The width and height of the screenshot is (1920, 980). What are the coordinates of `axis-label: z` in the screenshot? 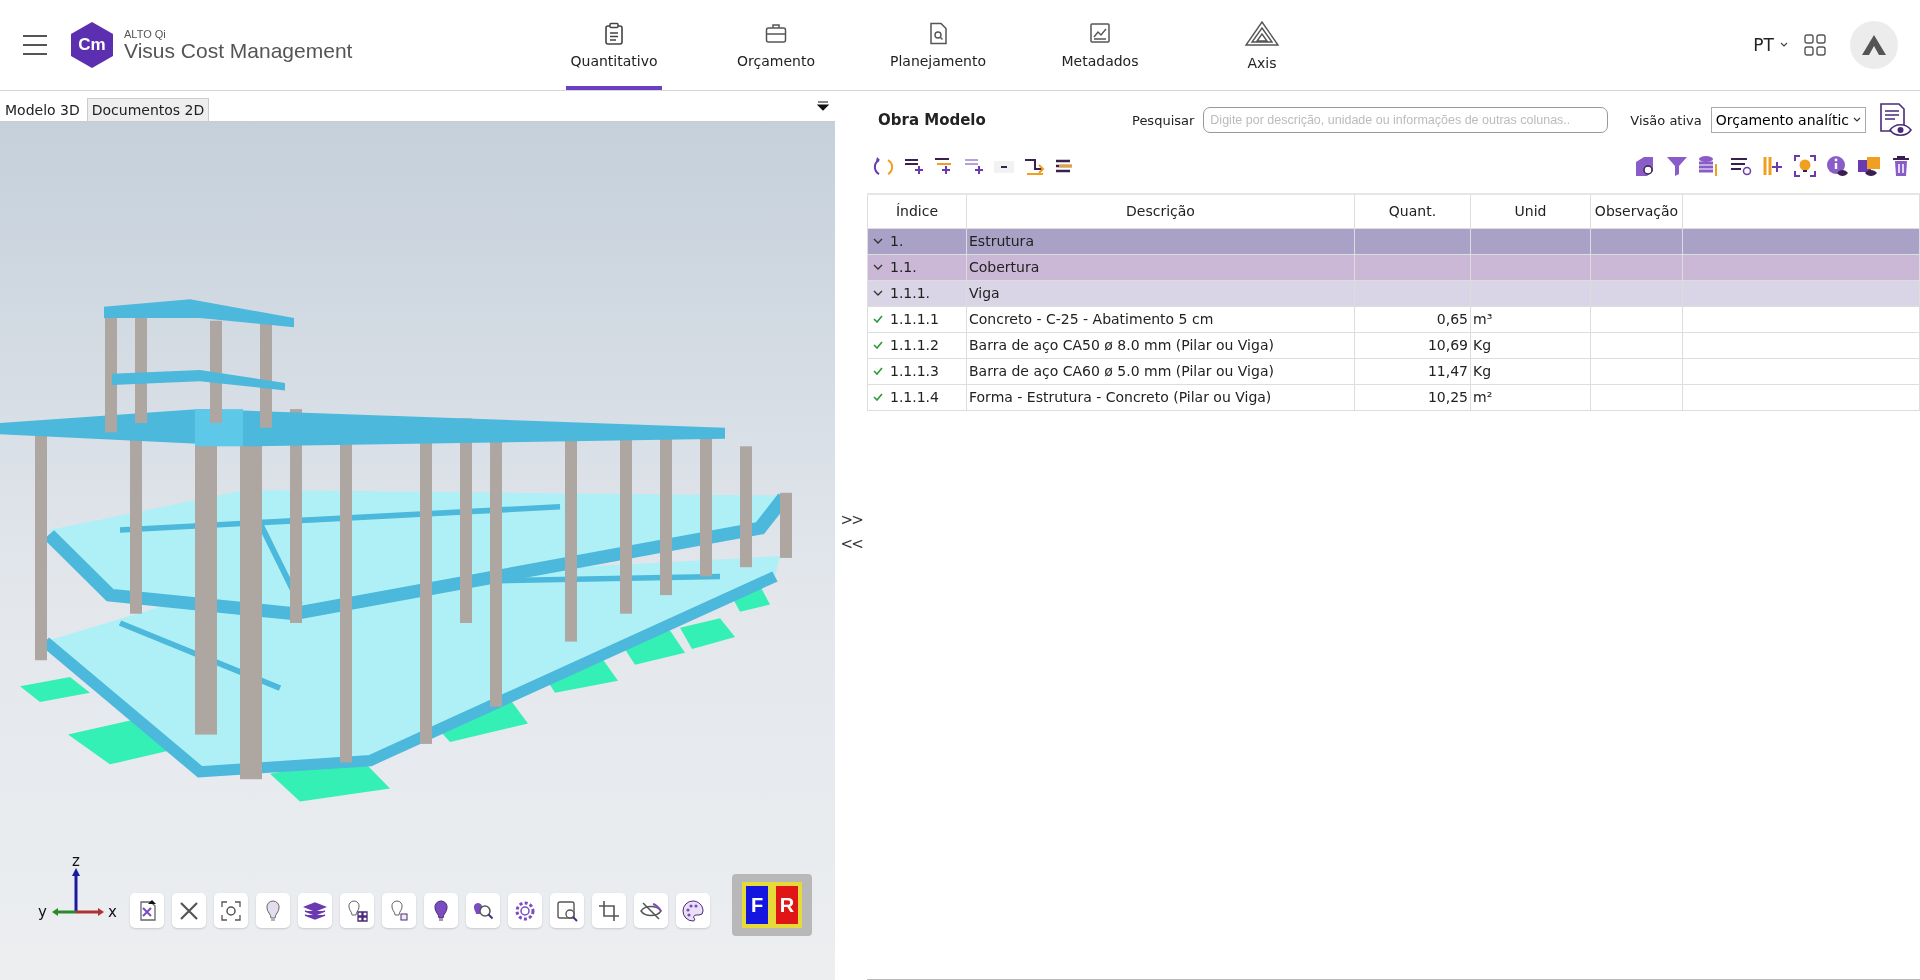 It's located at (76, 861).